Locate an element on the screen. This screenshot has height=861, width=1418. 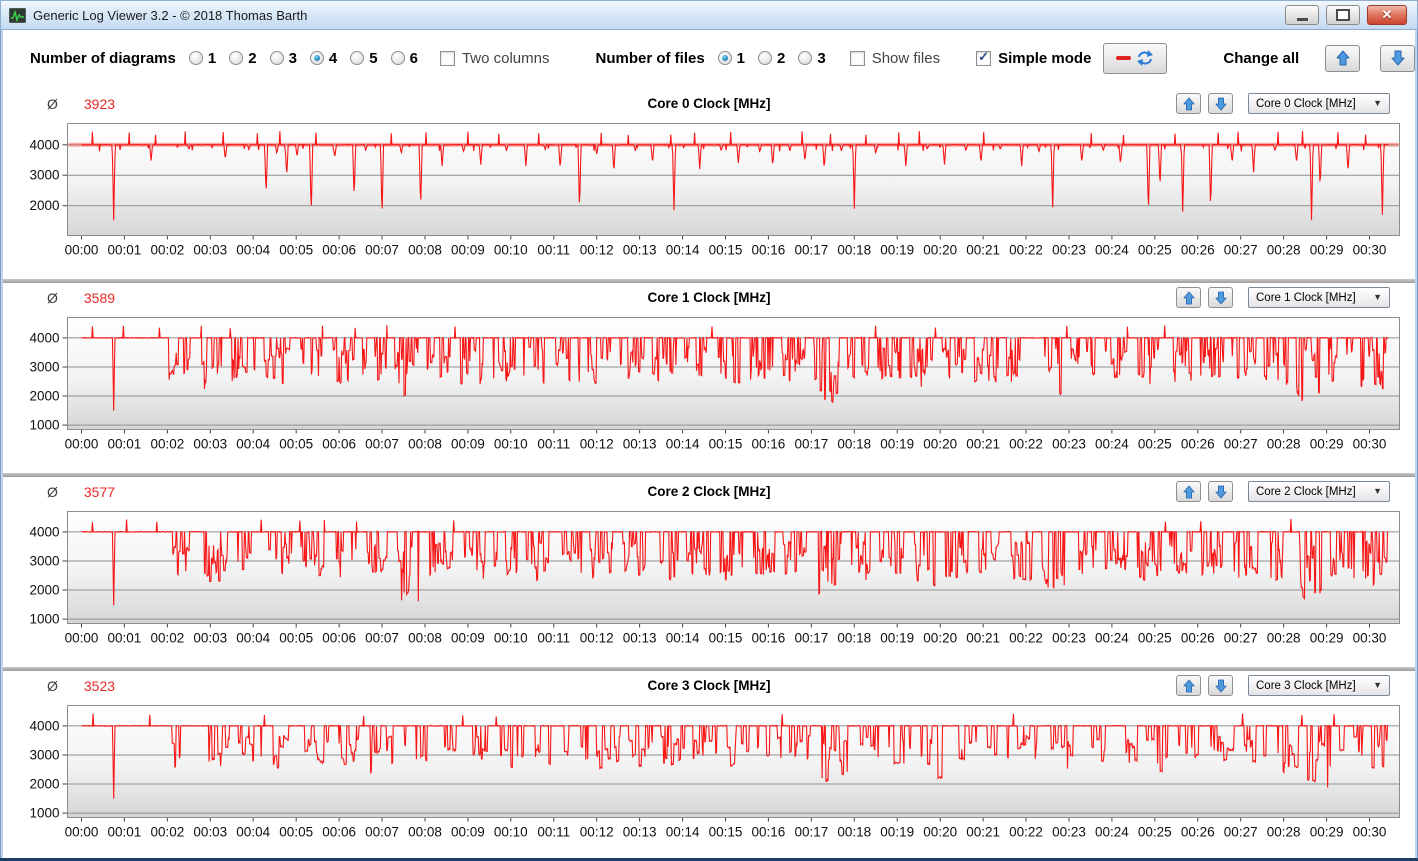
channel-select: Core 2 Clock [MHz] ▼ is located at coordinates (1319, 491).